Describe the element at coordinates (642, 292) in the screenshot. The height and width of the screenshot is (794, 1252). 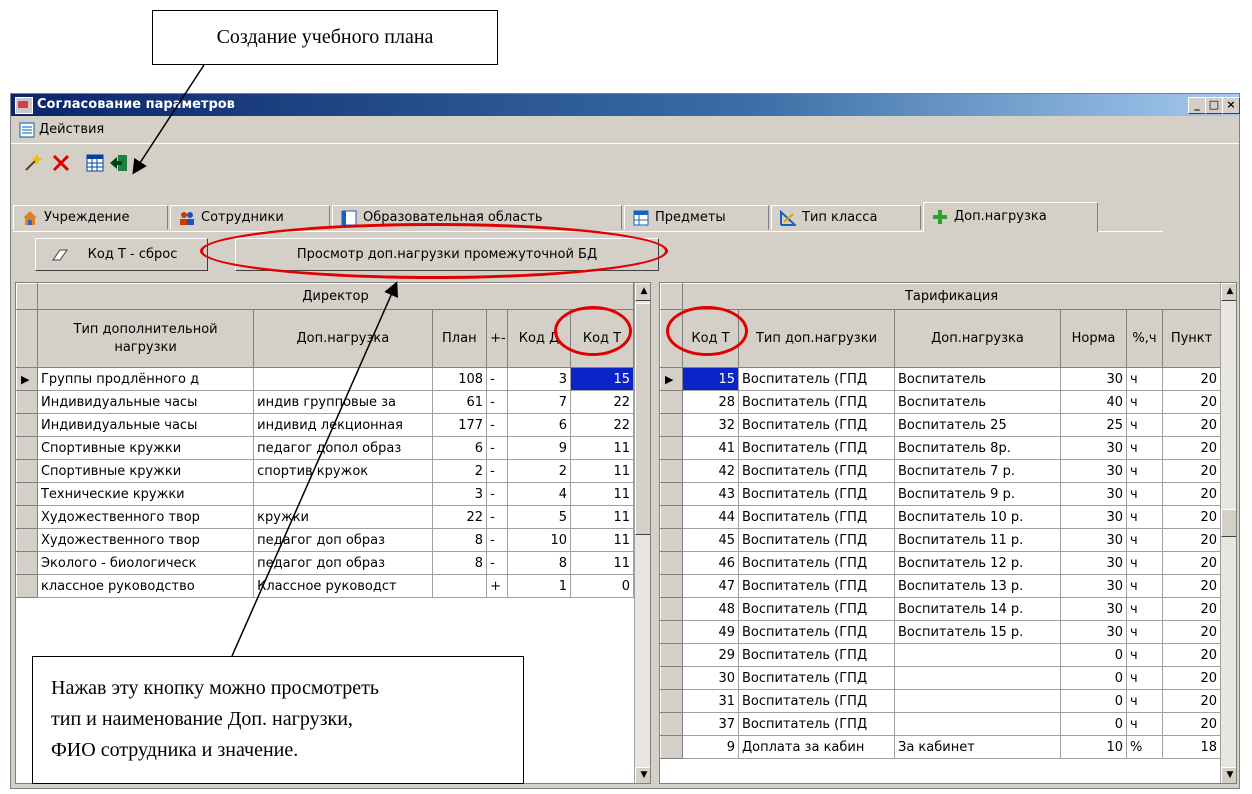
I see `scroll-up-button: ▲` at that location.